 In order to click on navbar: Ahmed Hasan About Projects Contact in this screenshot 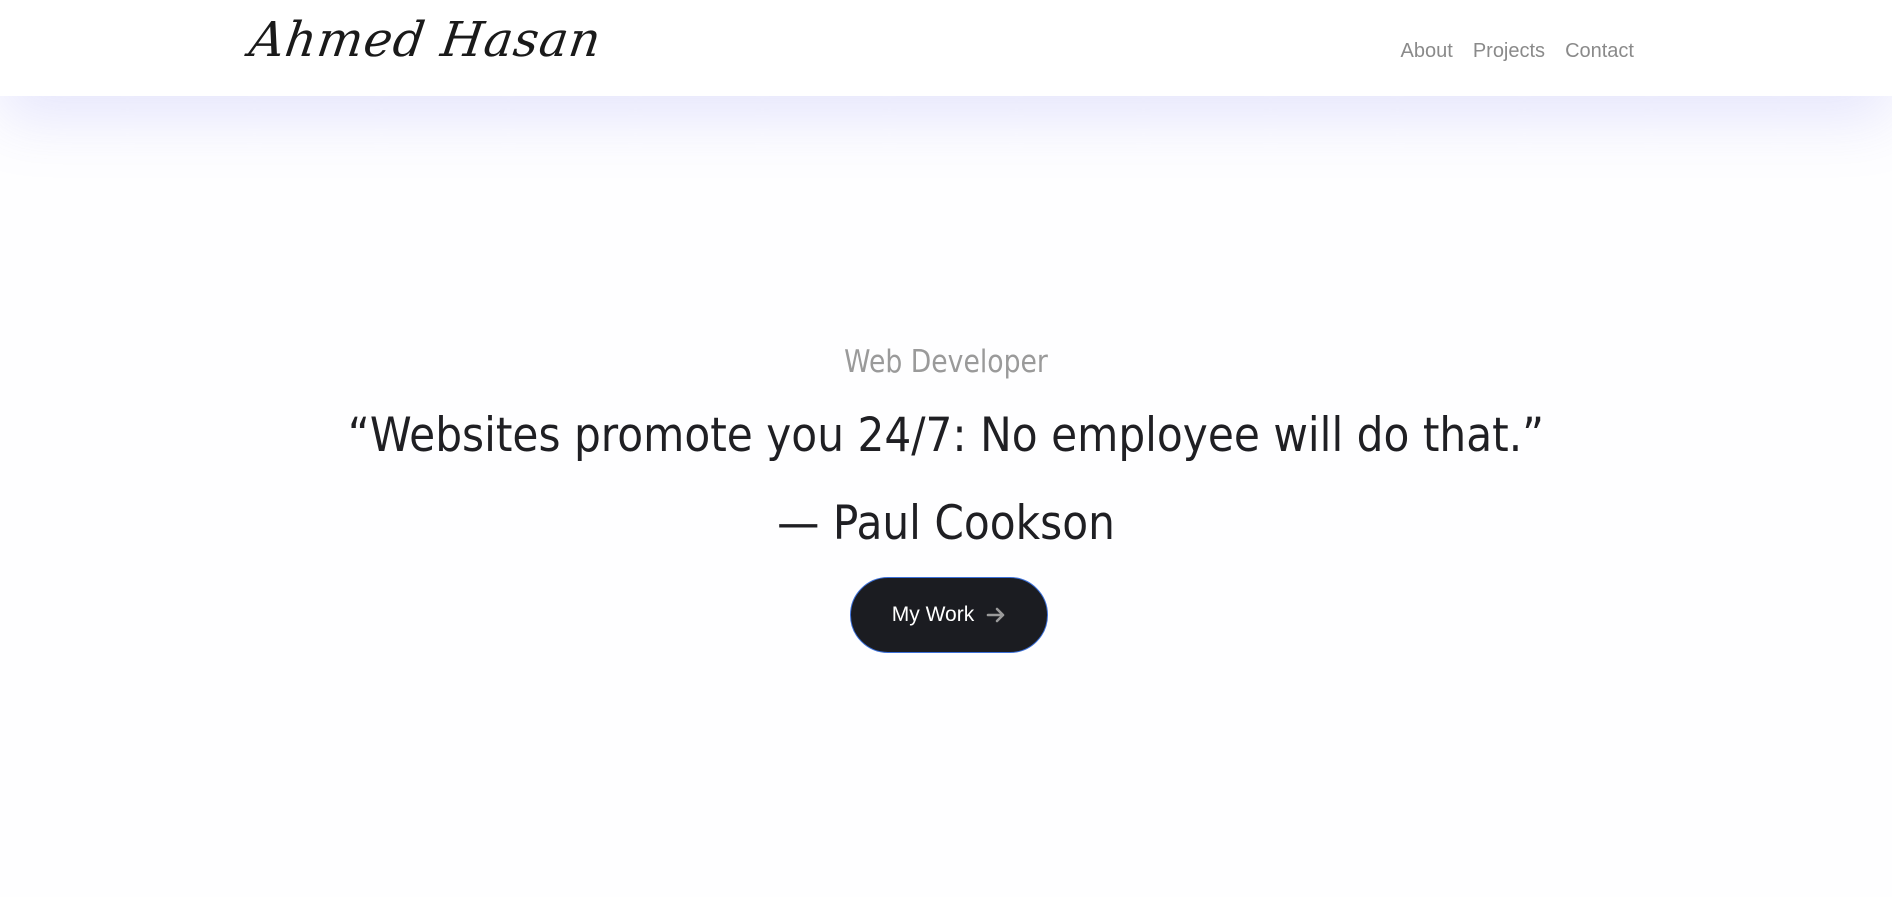, I will do `click(946, 48)`.